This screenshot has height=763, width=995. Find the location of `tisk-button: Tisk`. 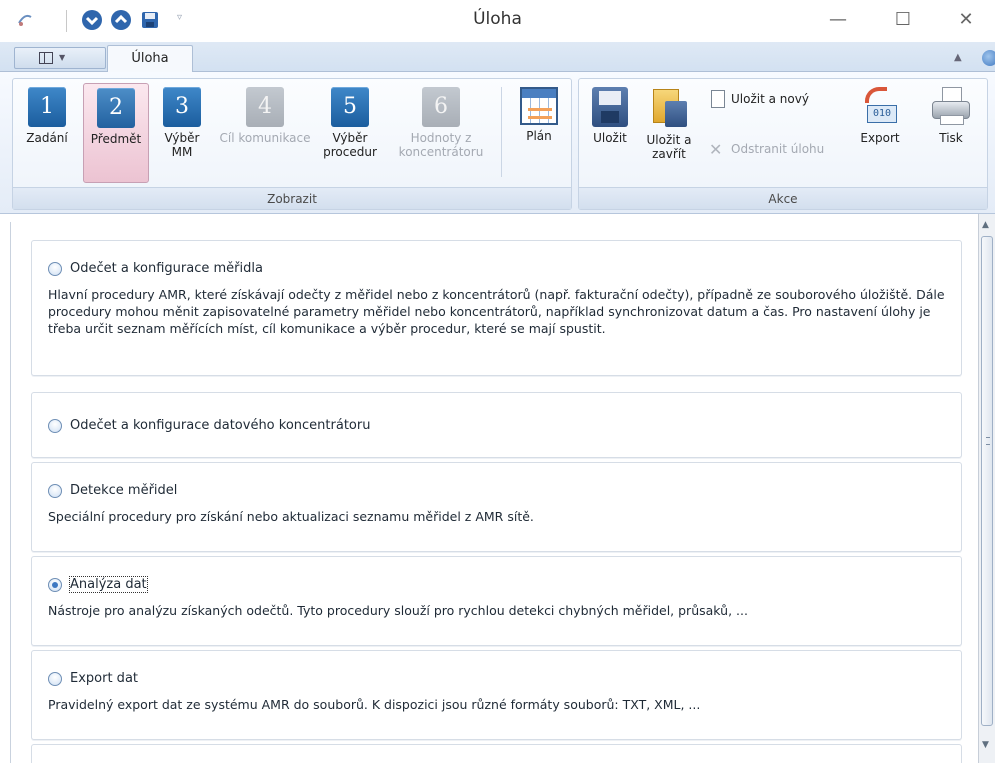

tisk-button: Tisk is located at coordinates (951, 116).